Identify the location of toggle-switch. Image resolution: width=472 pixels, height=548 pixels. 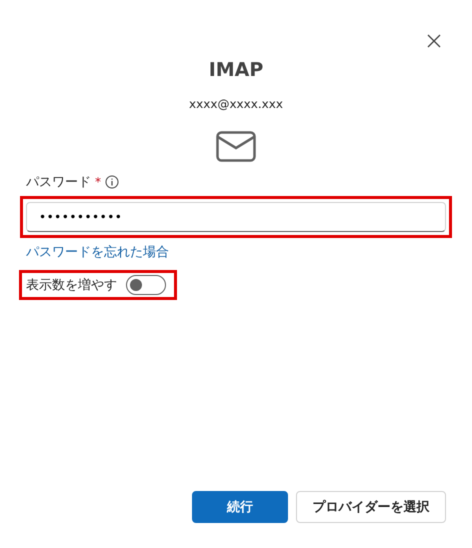
(146, 285).